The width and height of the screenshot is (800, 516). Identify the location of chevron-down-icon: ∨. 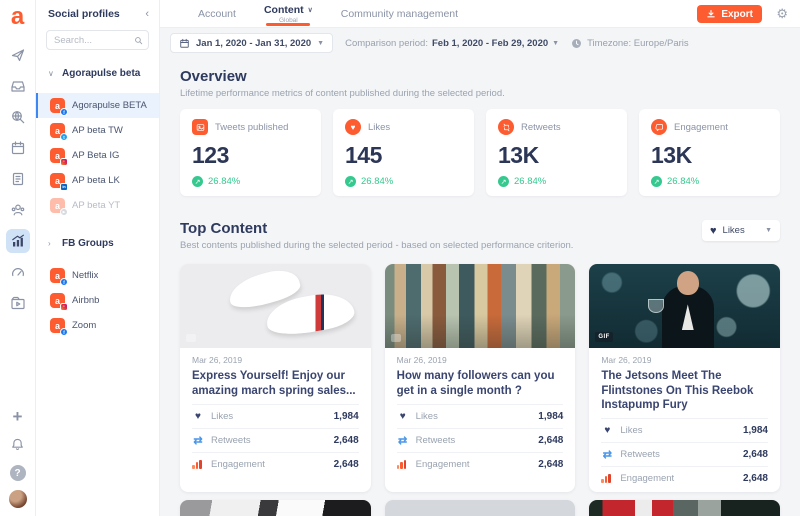
(51, 73).